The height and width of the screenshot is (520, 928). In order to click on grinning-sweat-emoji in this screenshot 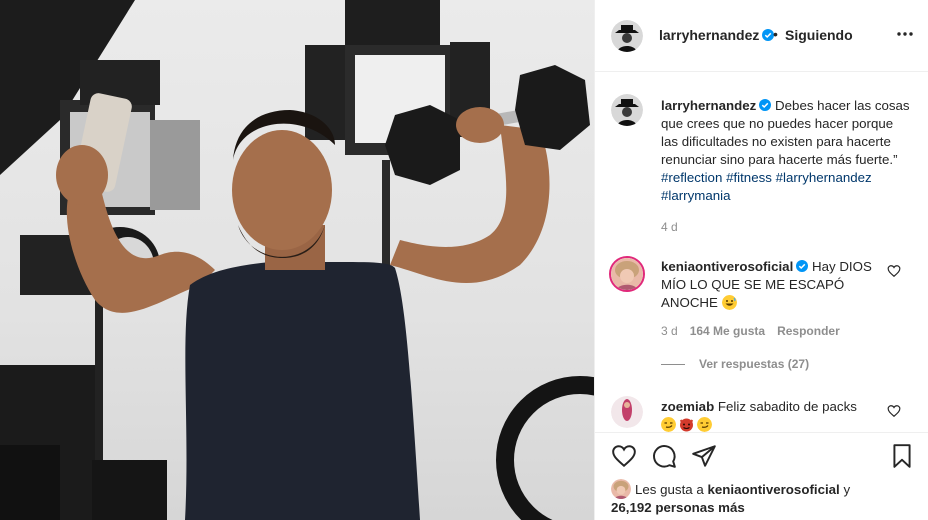, I will do `click(729, 302)`.